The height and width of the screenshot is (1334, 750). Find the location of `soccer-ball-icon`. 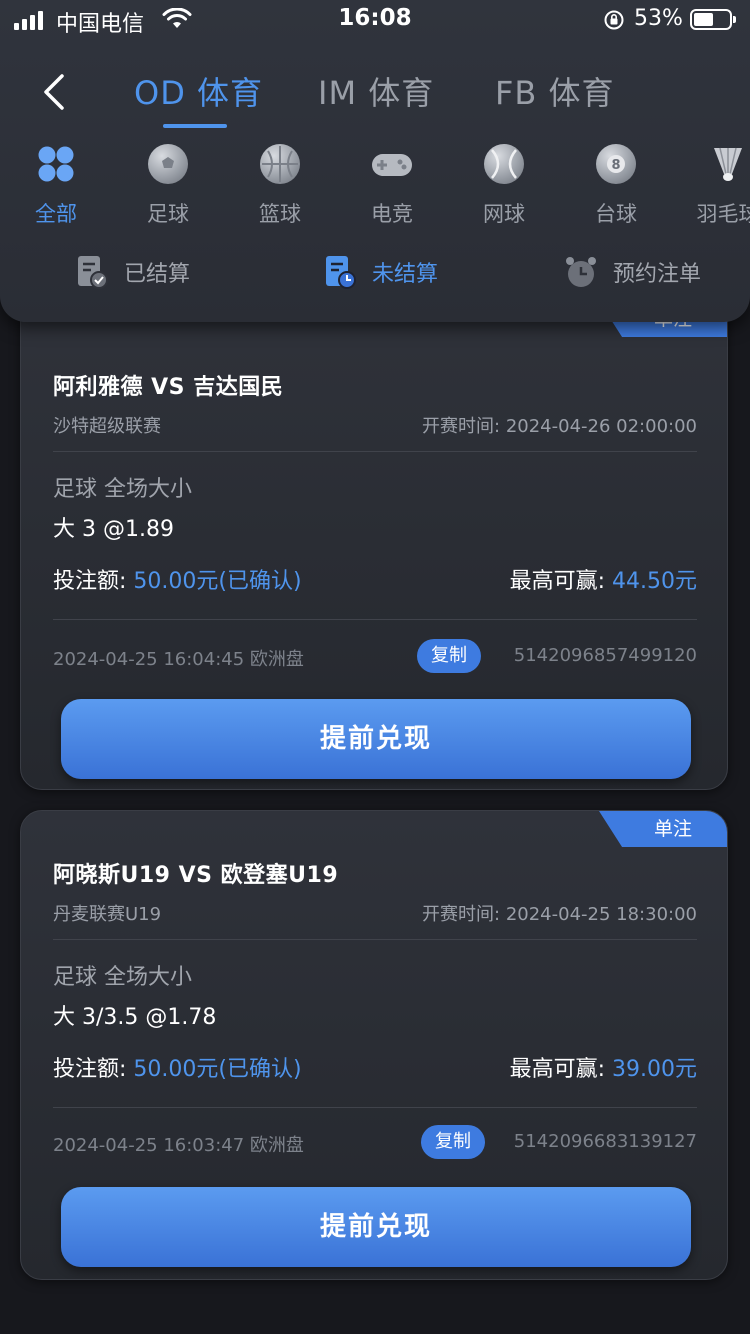

soccer-ball-icon is located at coordinates (168, 164).